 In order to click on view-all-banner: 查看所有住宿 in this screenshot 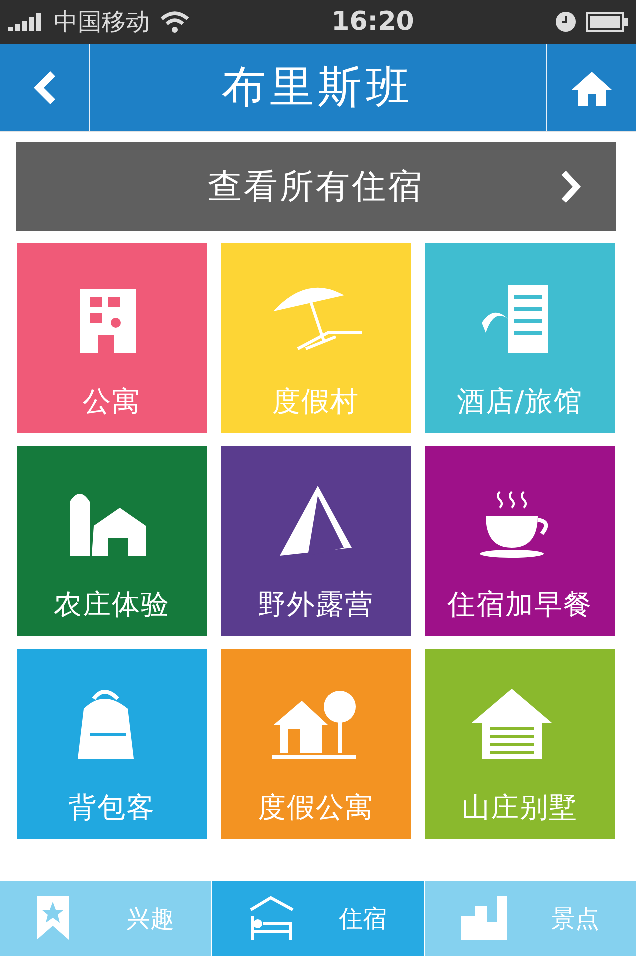, I will do `click(316, 186)`.